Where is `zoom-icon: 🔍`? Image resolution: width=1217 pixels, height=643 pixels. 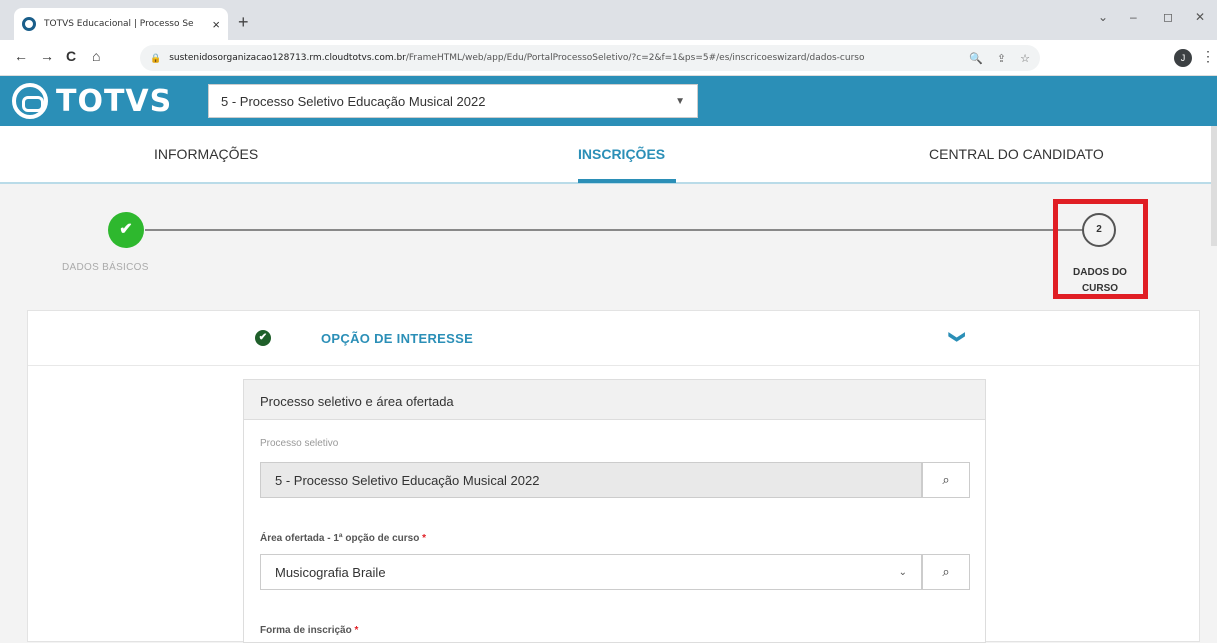
zoom-icon: 🔍 is located at coordinates (976, 58).